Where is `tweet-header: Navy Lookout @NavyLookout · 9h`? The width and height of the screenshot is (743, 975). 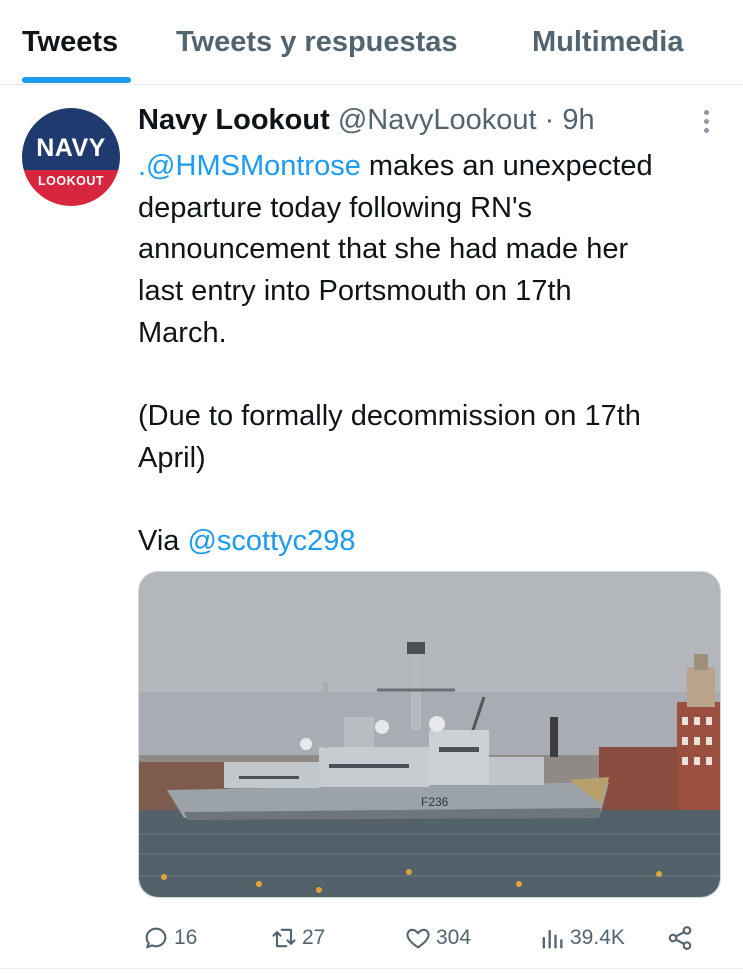
tweet-header: Navy Lookout @NavyLookout · 9h is located at coordinates (366, 120).